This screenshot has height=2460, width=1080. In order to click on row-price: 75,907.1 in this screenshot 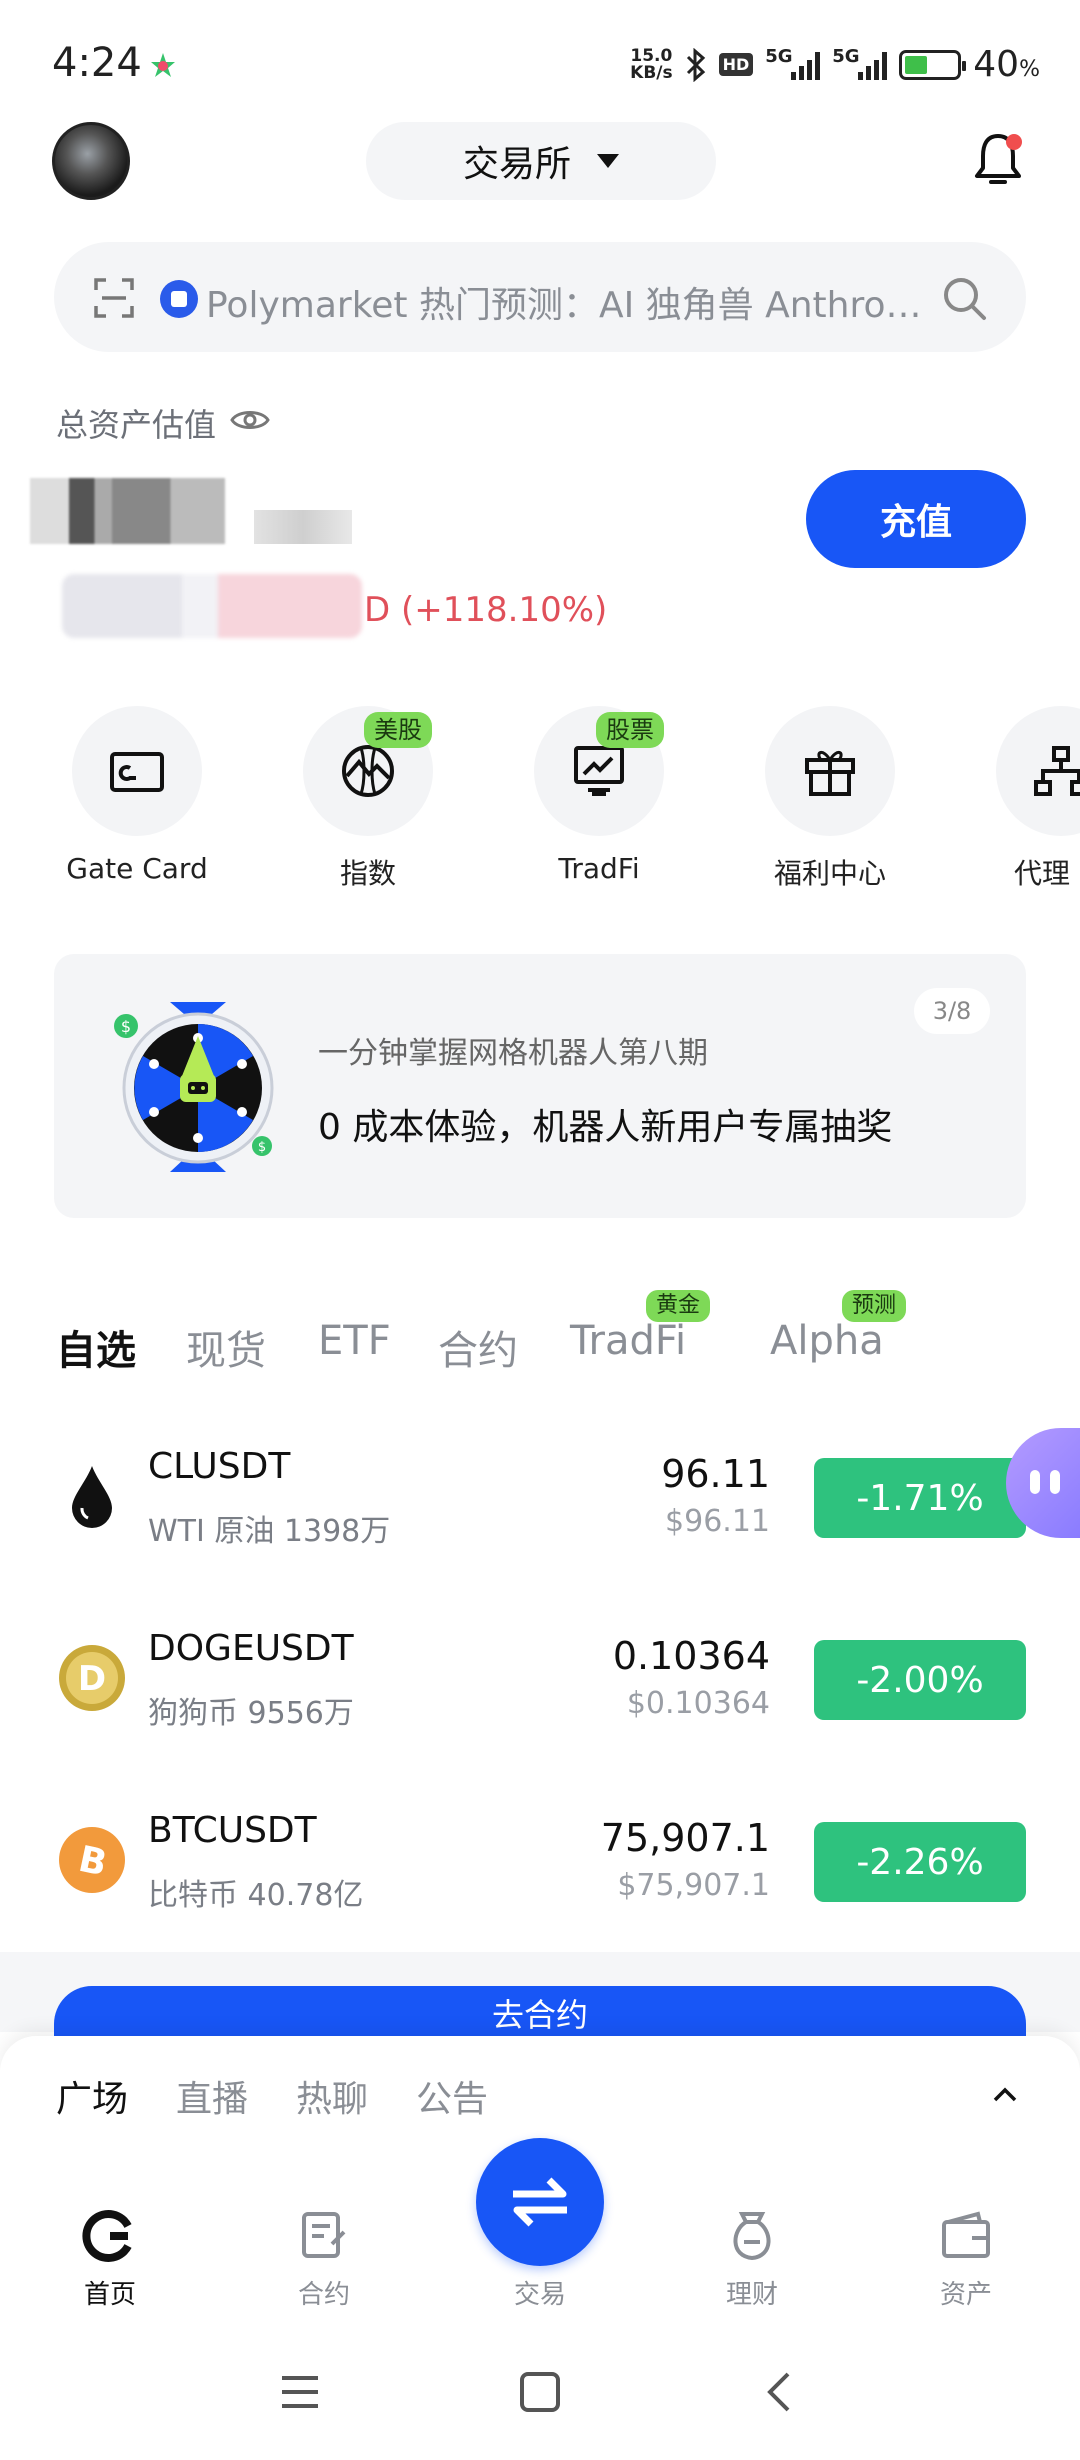, I will do `click(685, 1838)`.